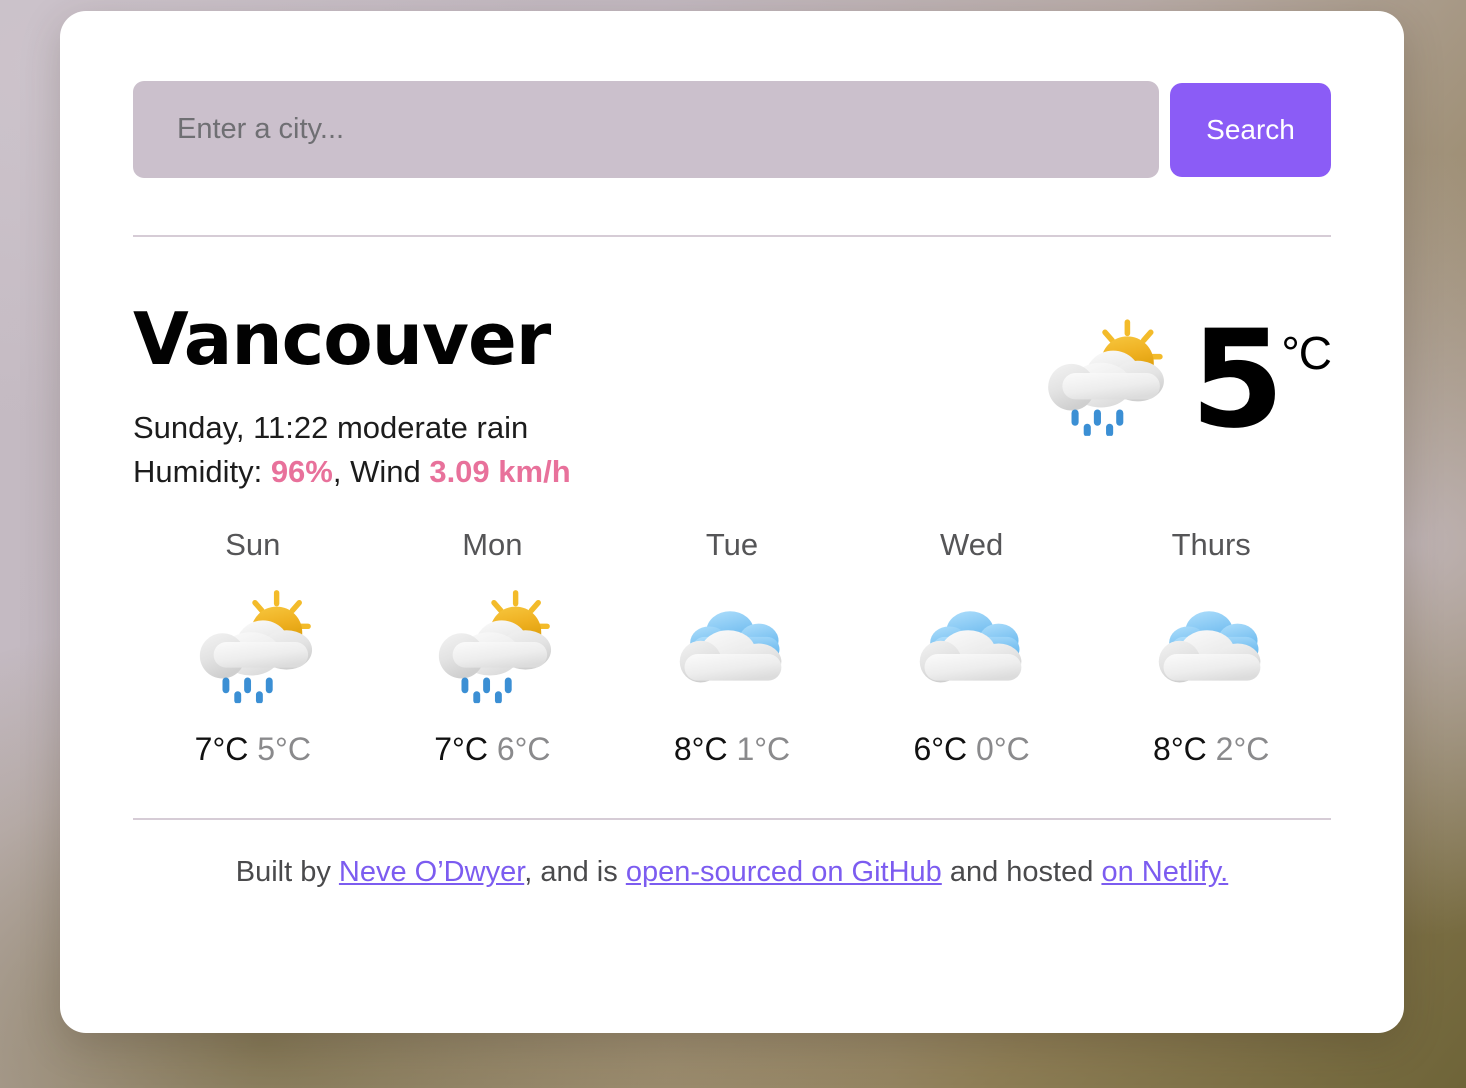 The image size is (1466, 1088). Describe the element at coordinates (500, 471) in the screenshot. I see `wind-value: 3.09 km/h` at that location.